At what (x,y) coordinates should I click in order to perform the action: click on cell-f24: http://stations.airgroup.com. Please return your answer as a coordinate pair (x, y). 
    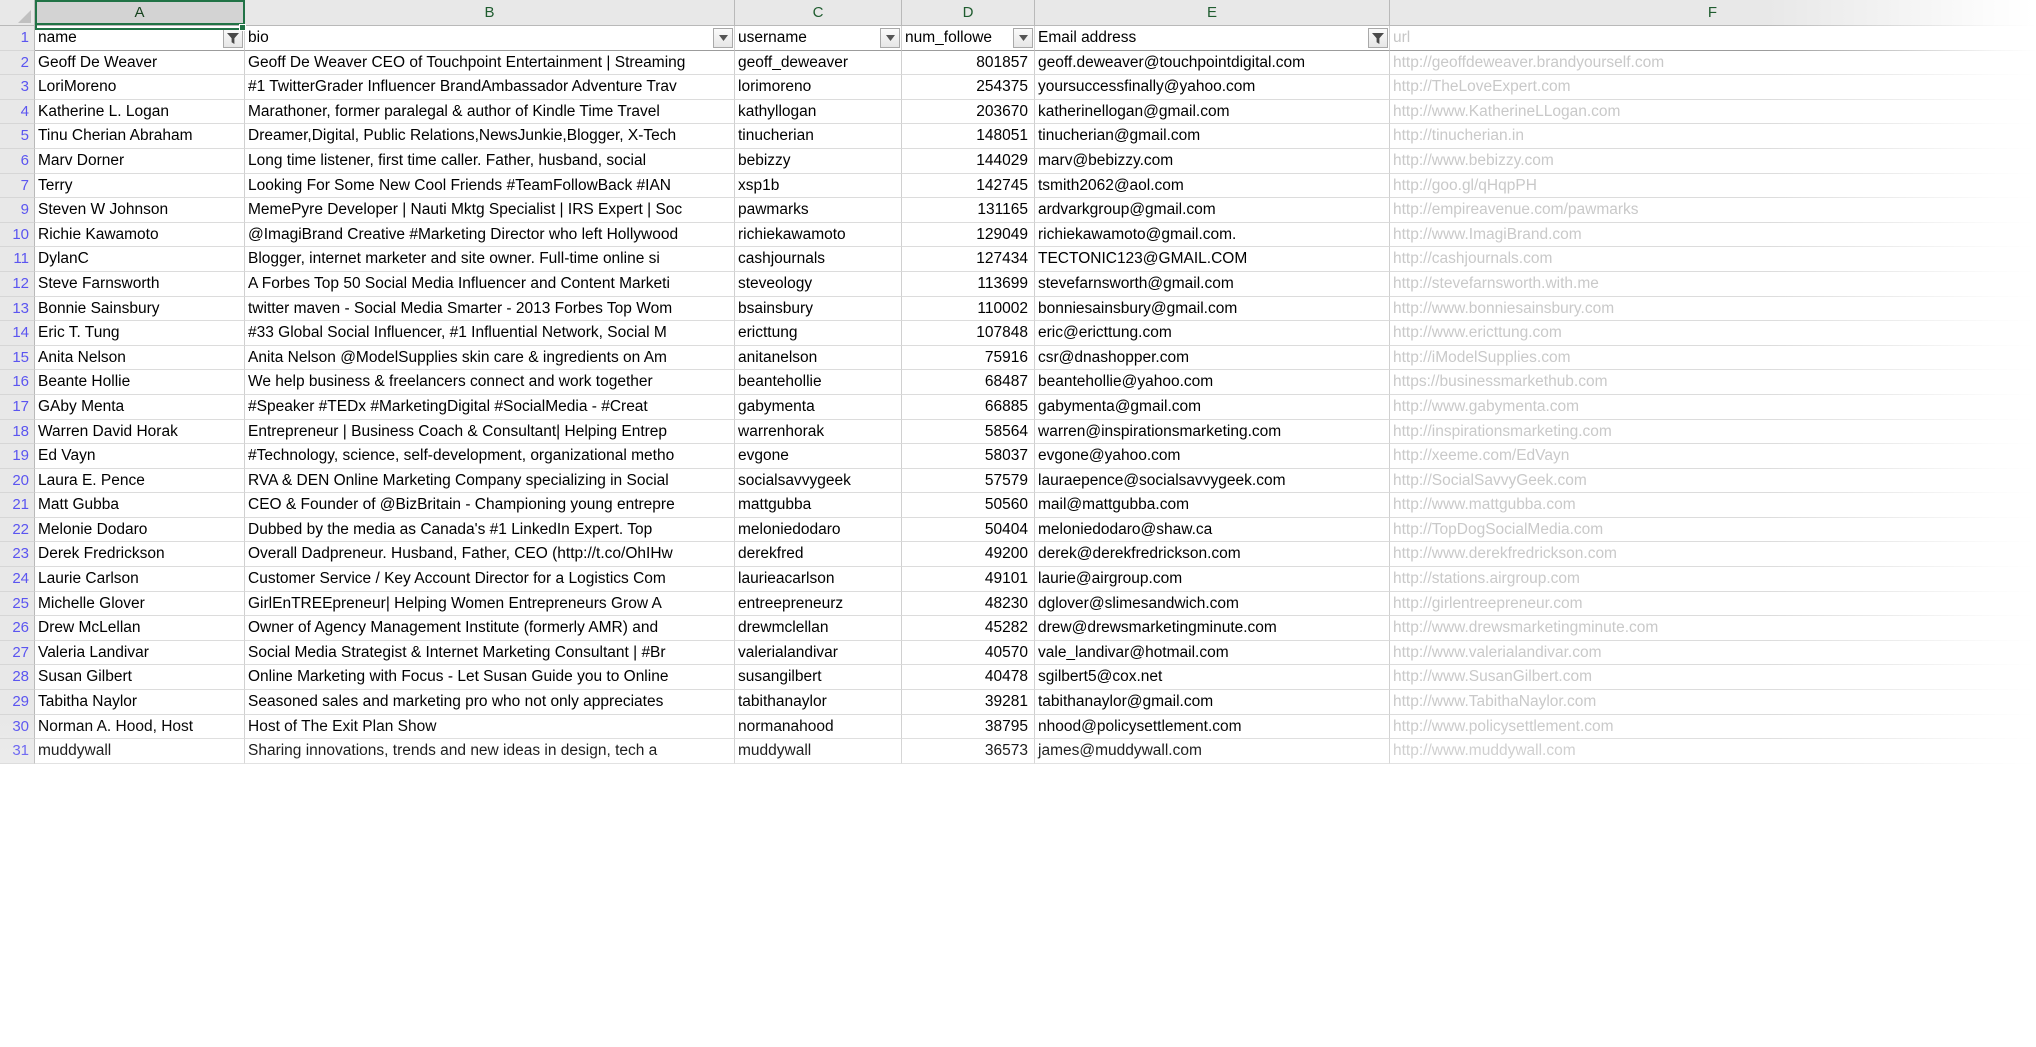
    Looking at the image, I should click on (1713, 579).